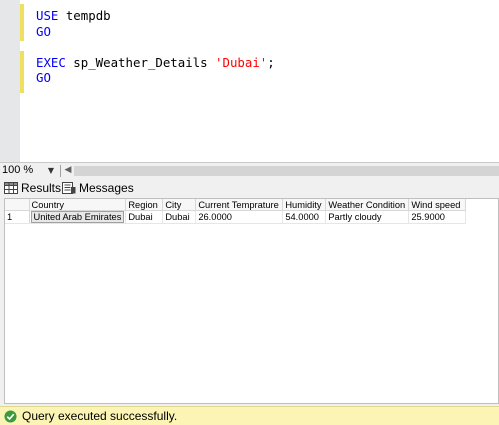 This screenshot has width=499, height=425. I want to click on code-line: USE tempdb, so click(155, 16).